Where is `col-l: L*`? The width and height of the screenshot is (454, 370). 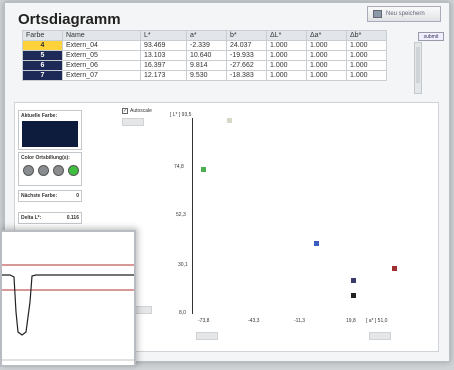 col-l: L* is located at coordinates (163, 35).